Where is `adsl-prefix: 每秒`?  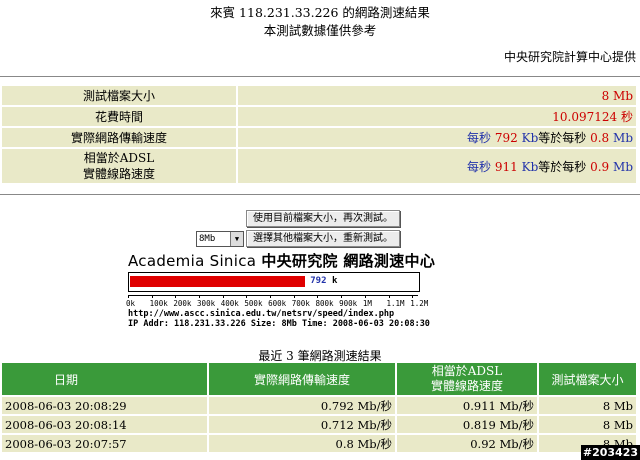
adsl-prefix: 每秒 is located at coordinates (479, 166).